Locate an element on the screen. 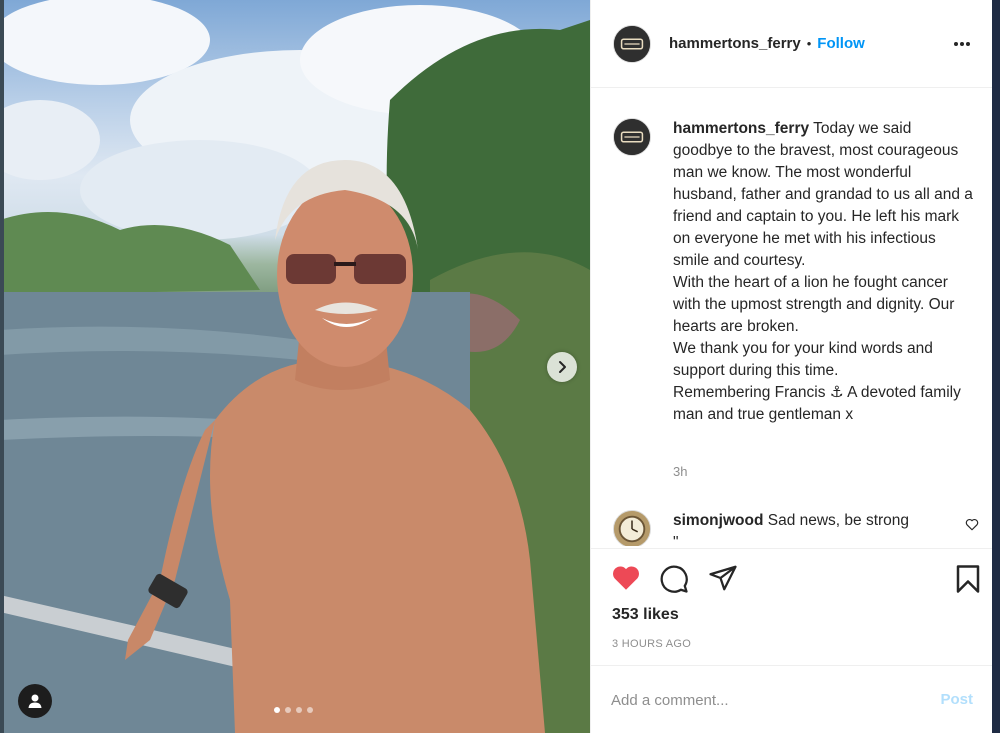 The image size is (1000, 733). comment-like-button is located at coordinates (972, 527).